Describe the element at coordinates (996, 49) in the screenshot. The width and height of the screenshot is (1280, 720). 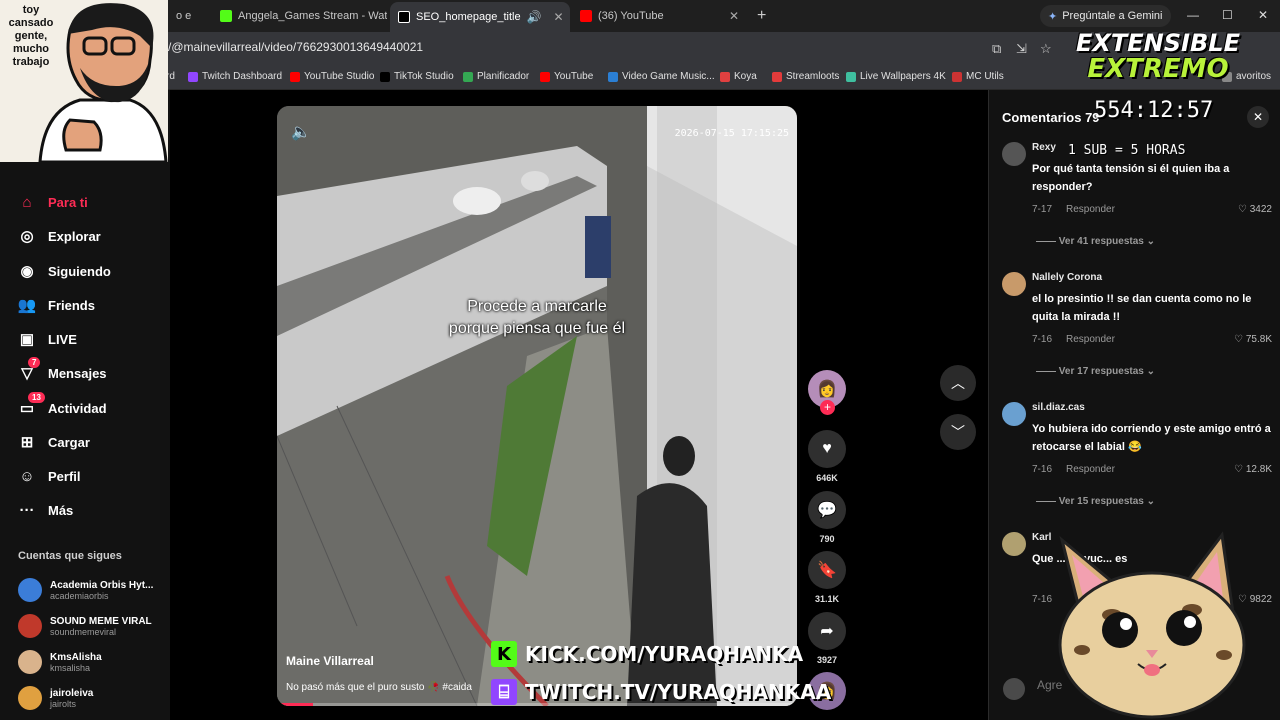
I see `translate-icon: ⧉` at that location.